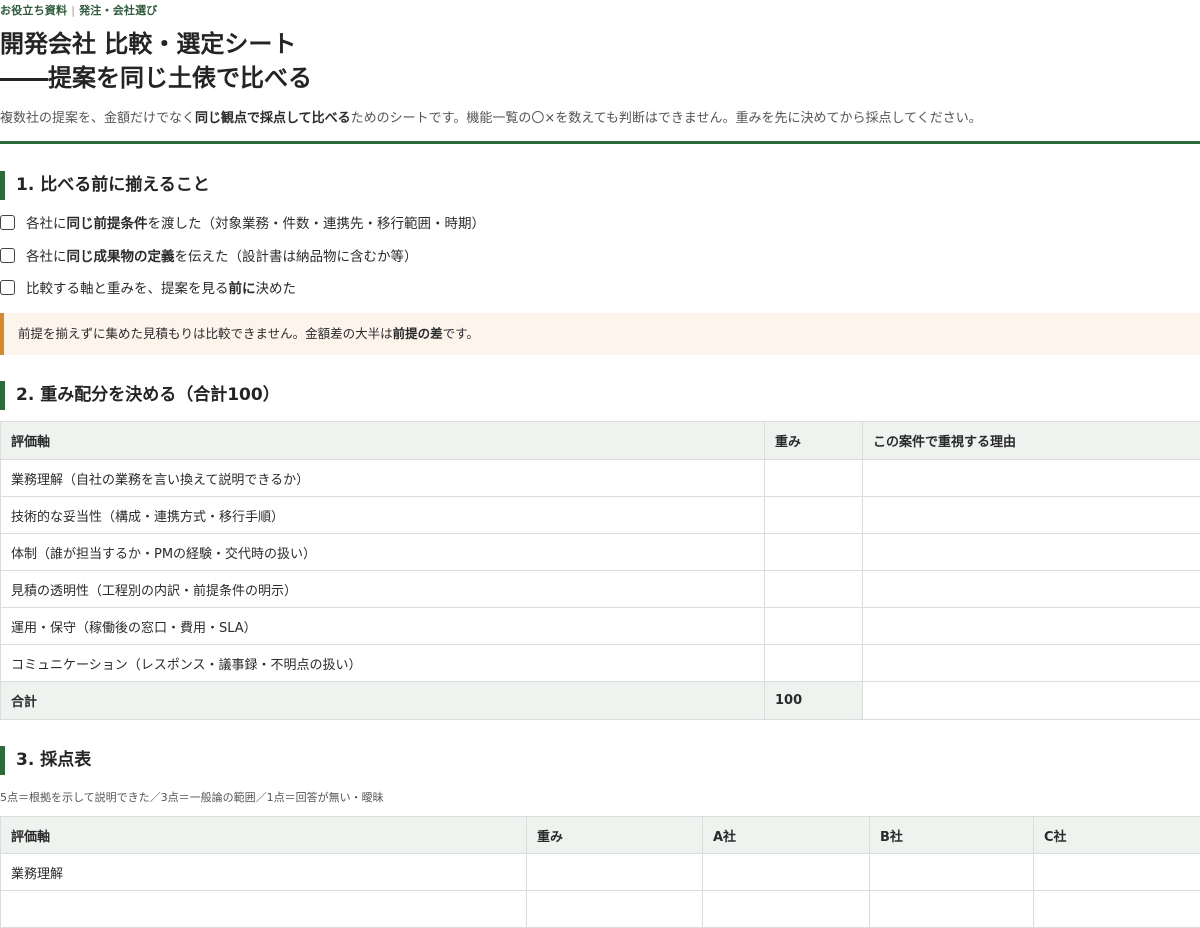  What do you see at coordinates (33, 10) in the screenshot?
I see `breadcrumb-category: お役立ち資料` at bounding box center [33, 10].